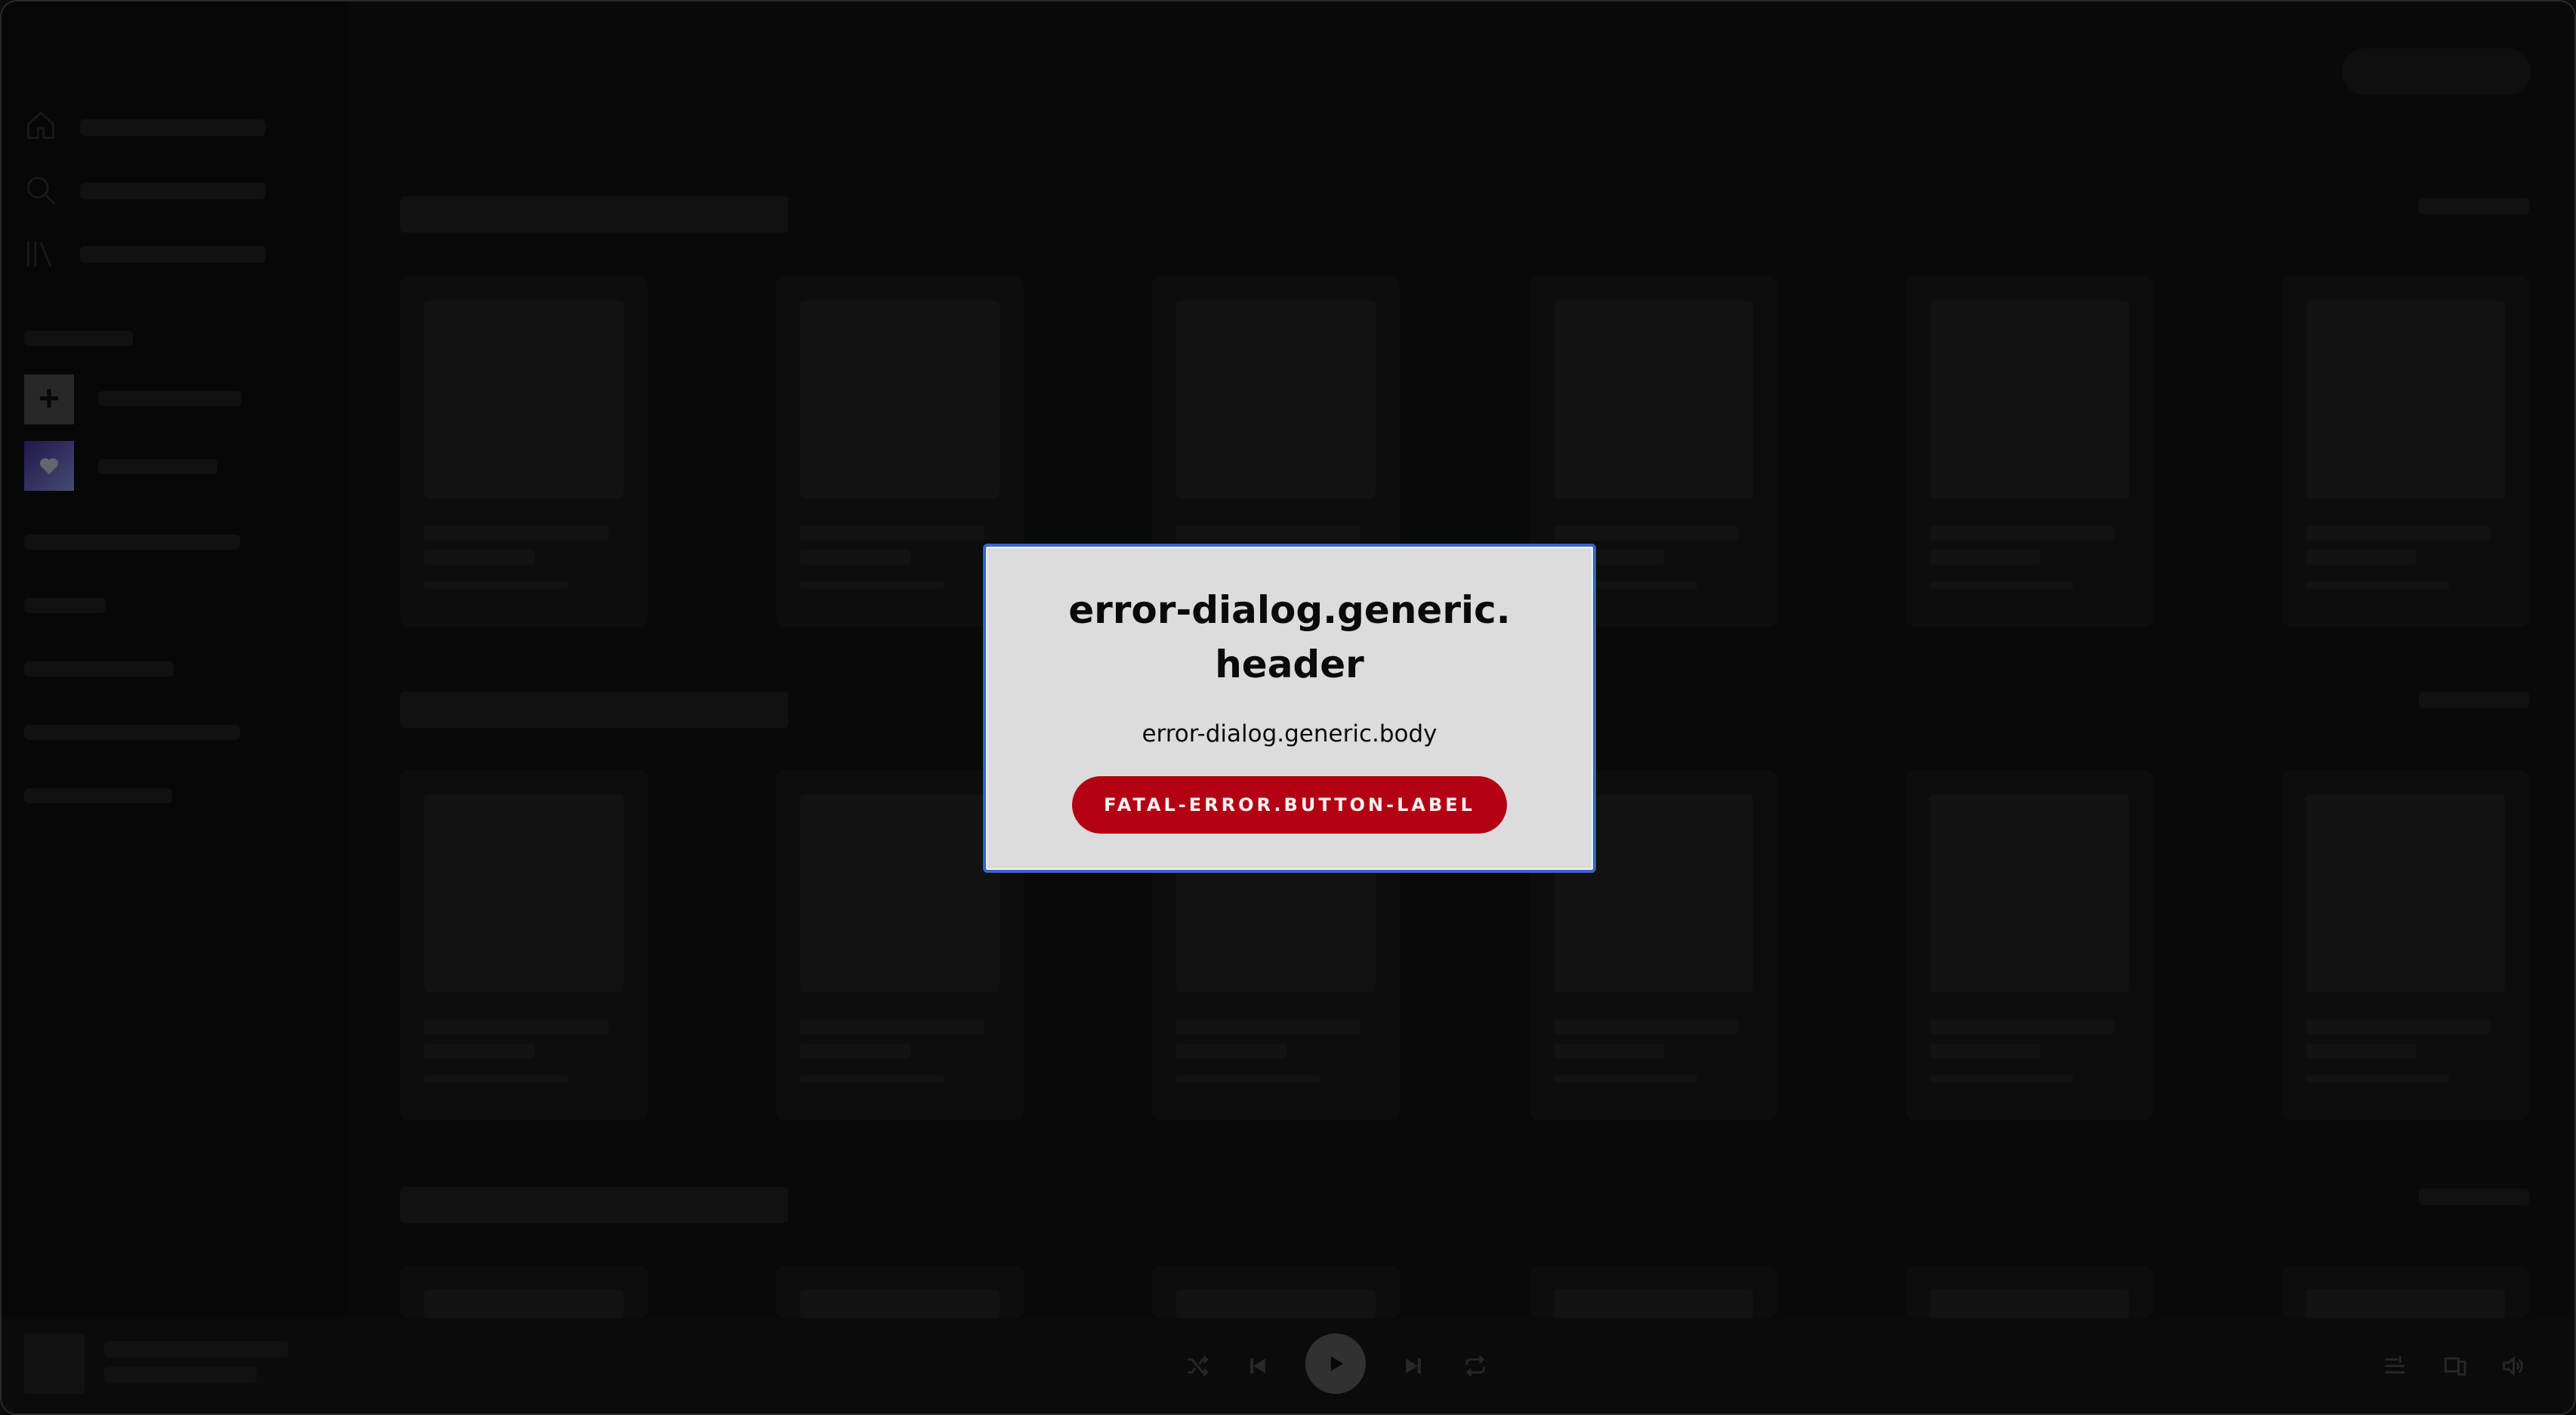 The image size is (2576, 1415). What do you see at coordinates (1289, 734) in the screenshot?
I see `dialog-body: error-dialog.generic.body` at bounding box center [1289, 734].